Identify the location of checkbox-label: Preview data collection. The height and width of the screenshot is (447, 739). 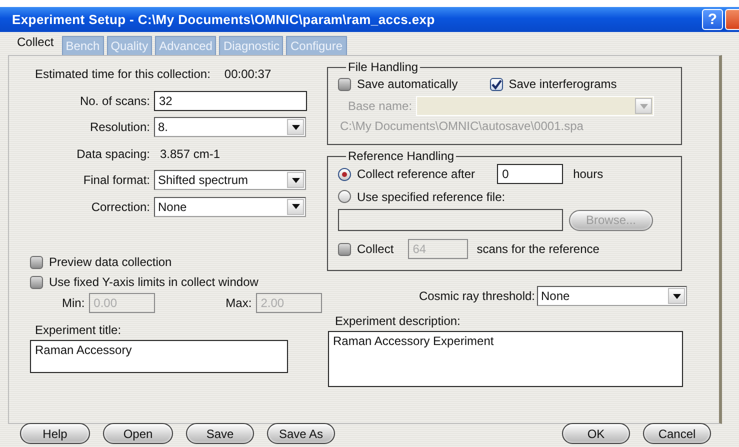
(110, 262).